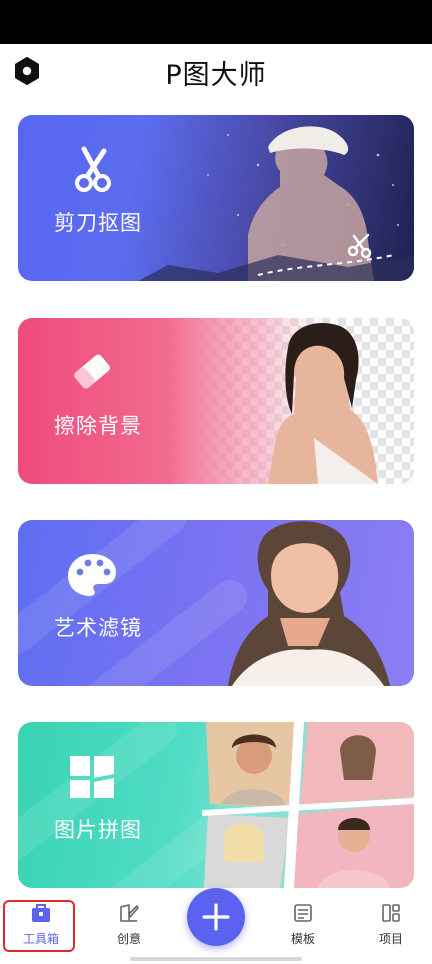  What do you see at coordinates (216, 75) in the screenshot?
I see `app-title: P图大师` at bounding box center [216, 75].